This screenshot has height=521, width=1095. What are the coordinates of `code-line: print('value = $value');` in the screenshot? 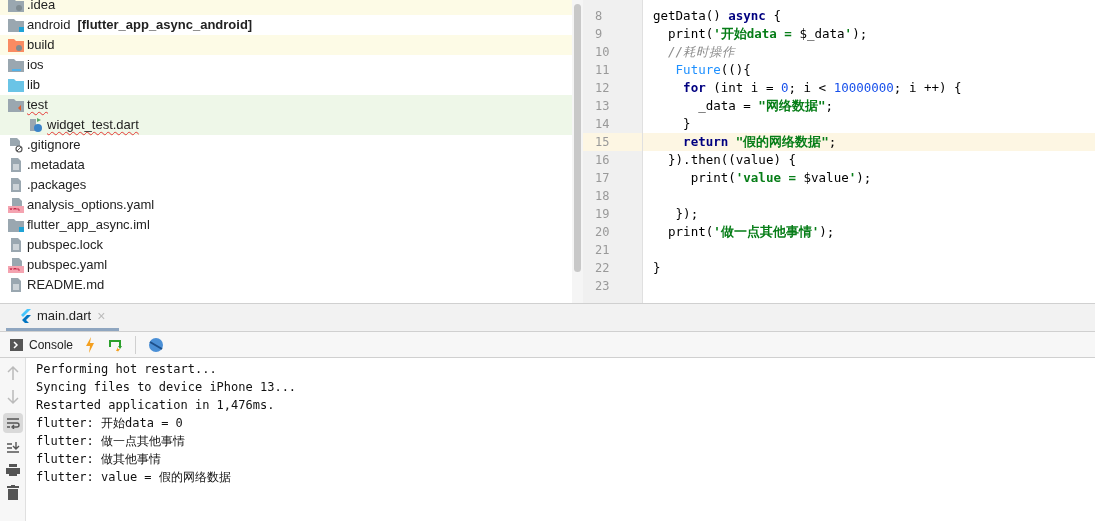 It's located at (780, 177).